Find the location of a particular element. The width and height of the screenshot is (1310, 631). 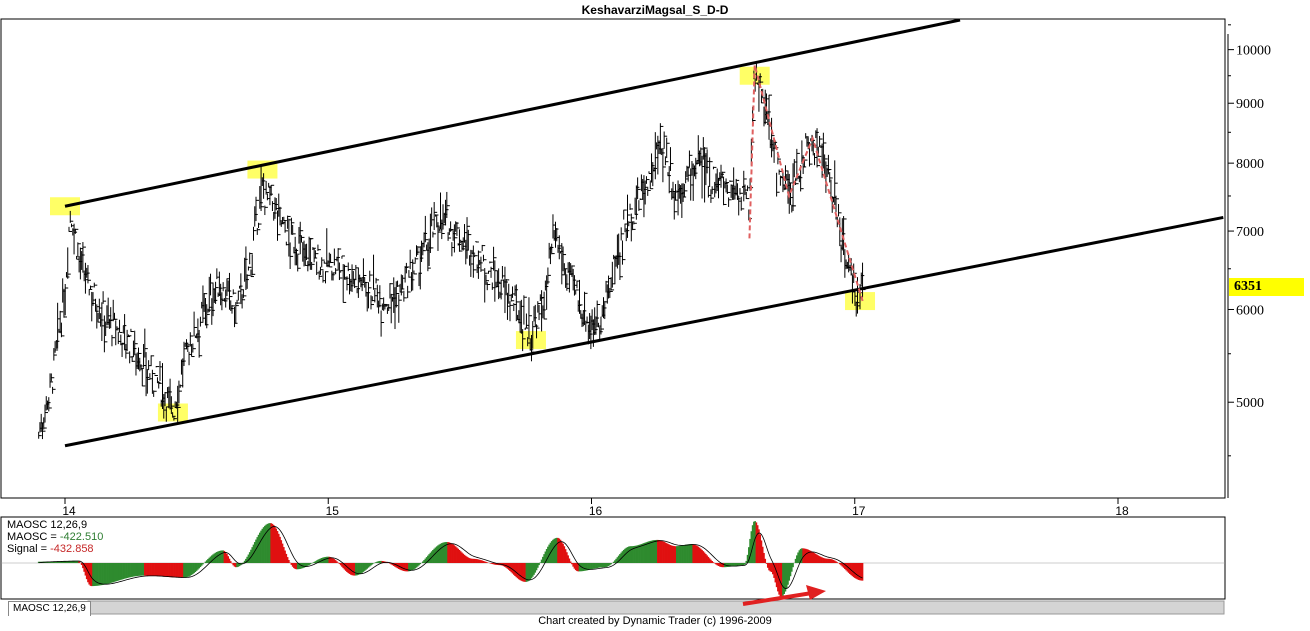

signal-label: Signal = is located at coordinates (27, 549).